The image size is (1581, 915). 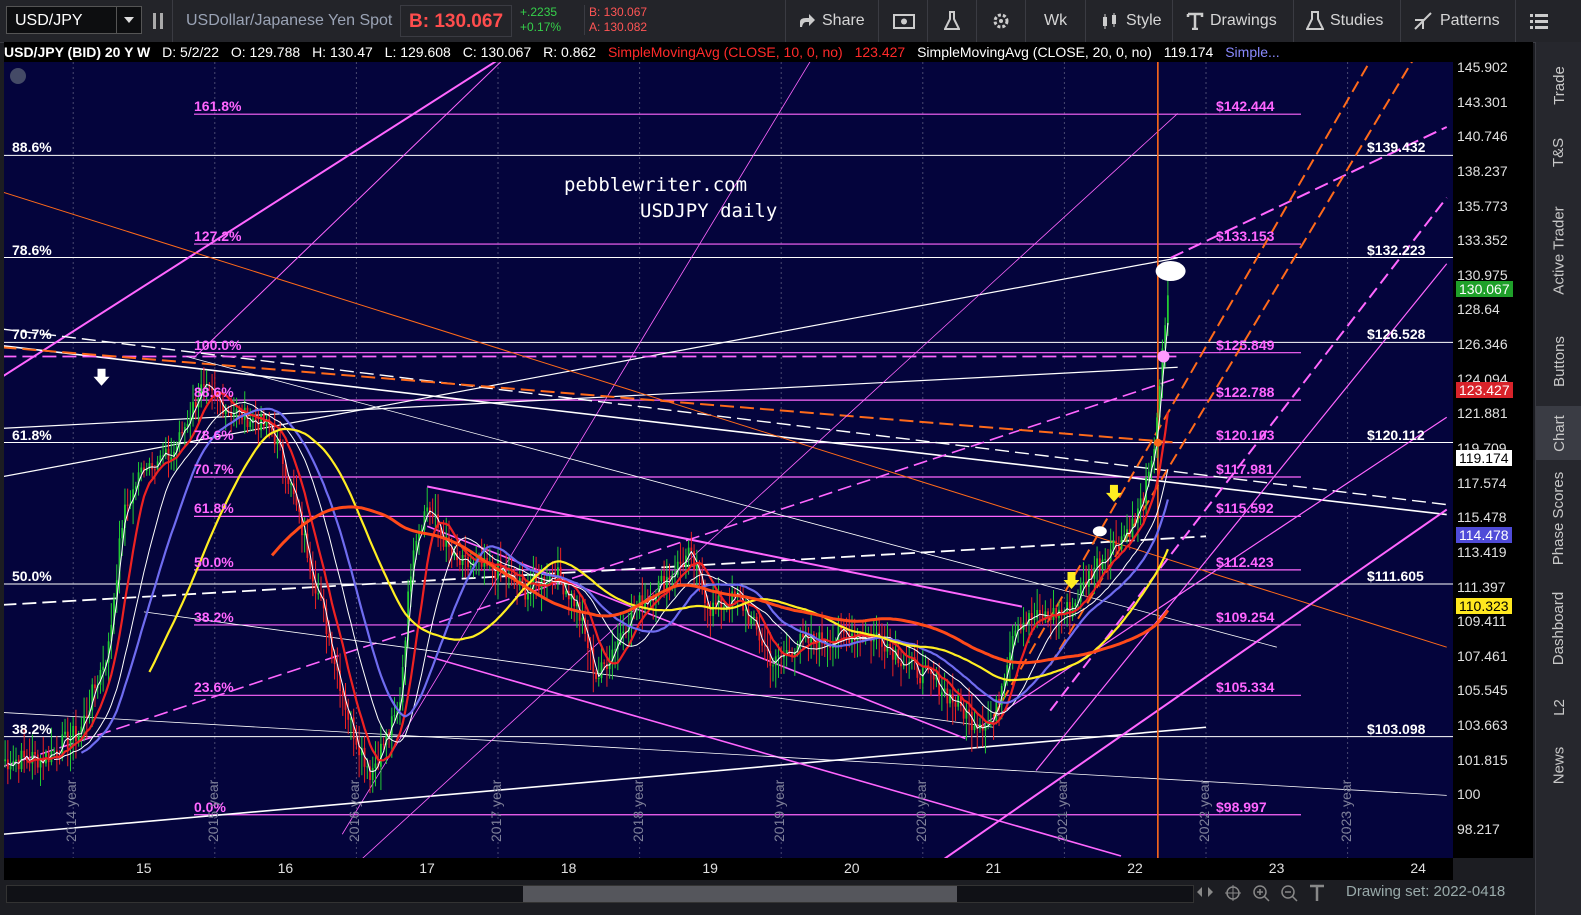 I want to click on fib-label-magenta: 61.8%, so click(x=214, y=508).